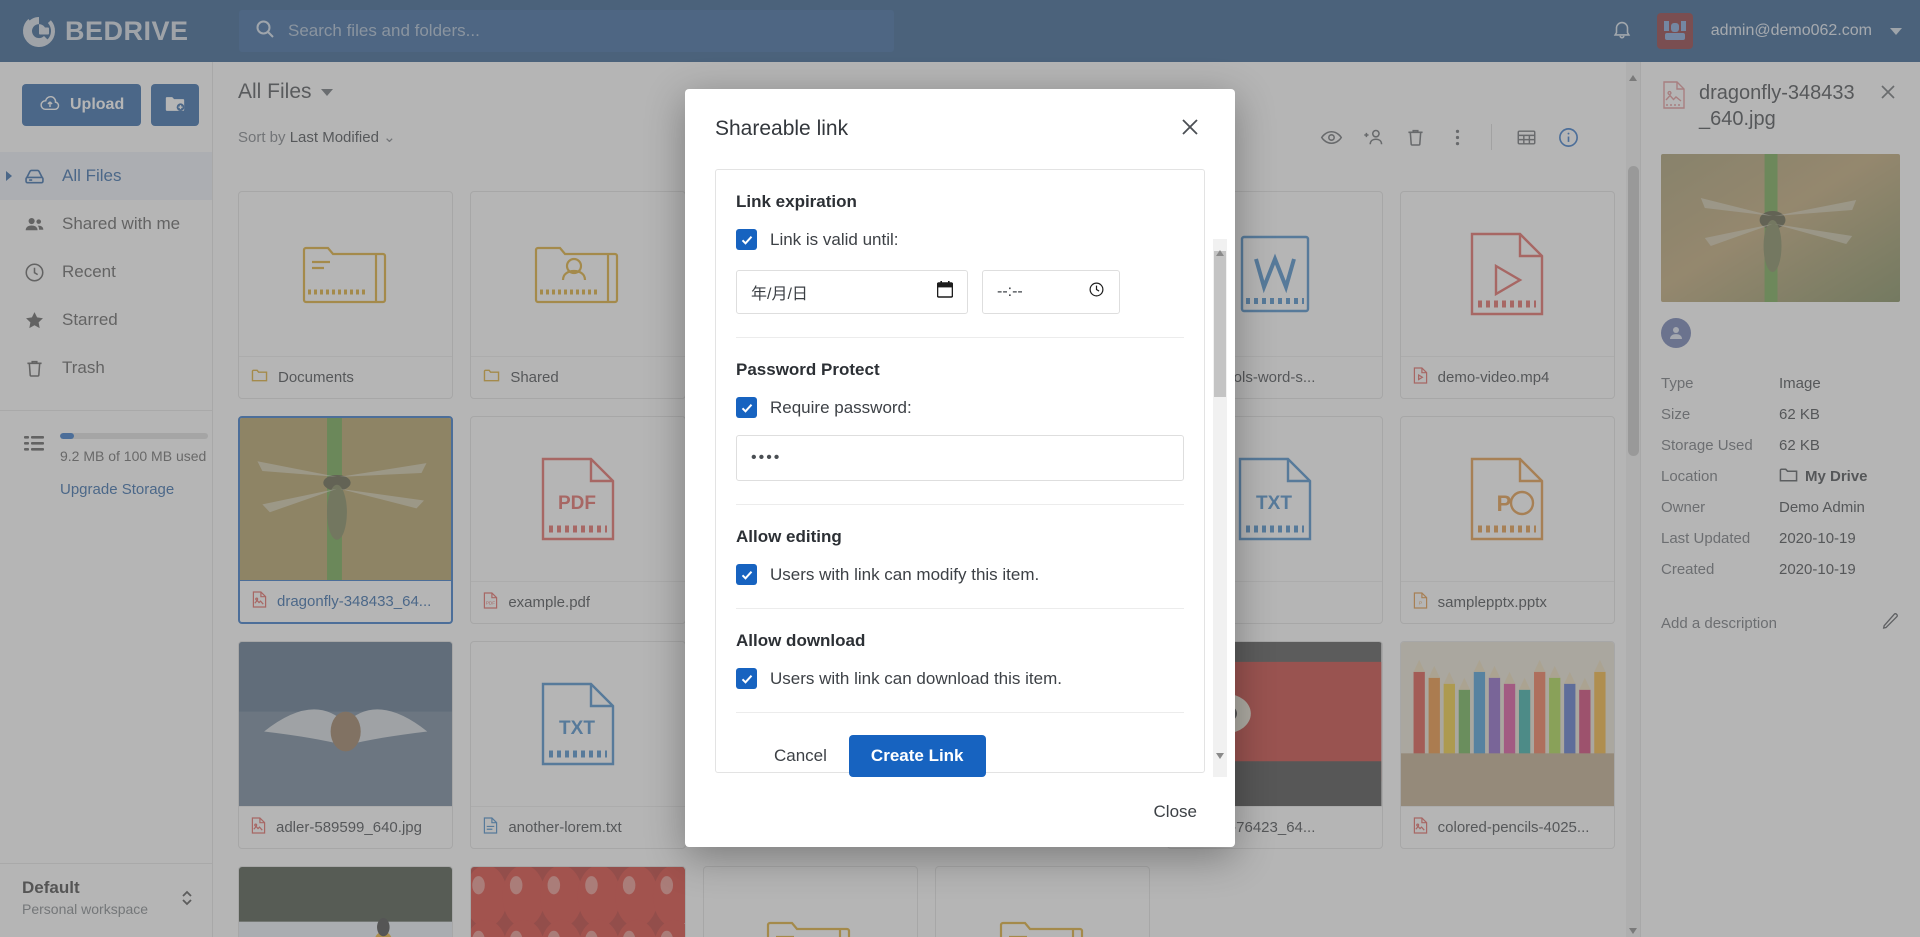  What do you see at coordinates (766, 457) in the screenshot?
I see `password-value: ••••` at bounding box center [766, 457].